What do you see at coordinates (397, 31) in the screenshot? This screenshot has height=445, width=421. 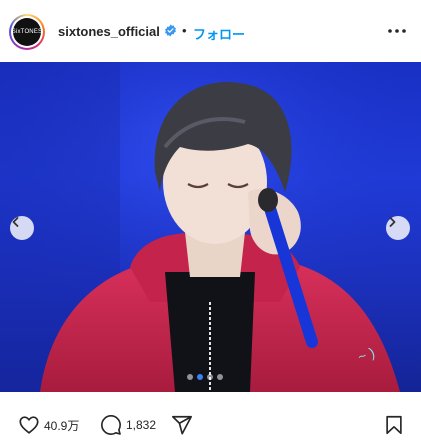 I see `more-options-icon` at bounding box center [397, 31].